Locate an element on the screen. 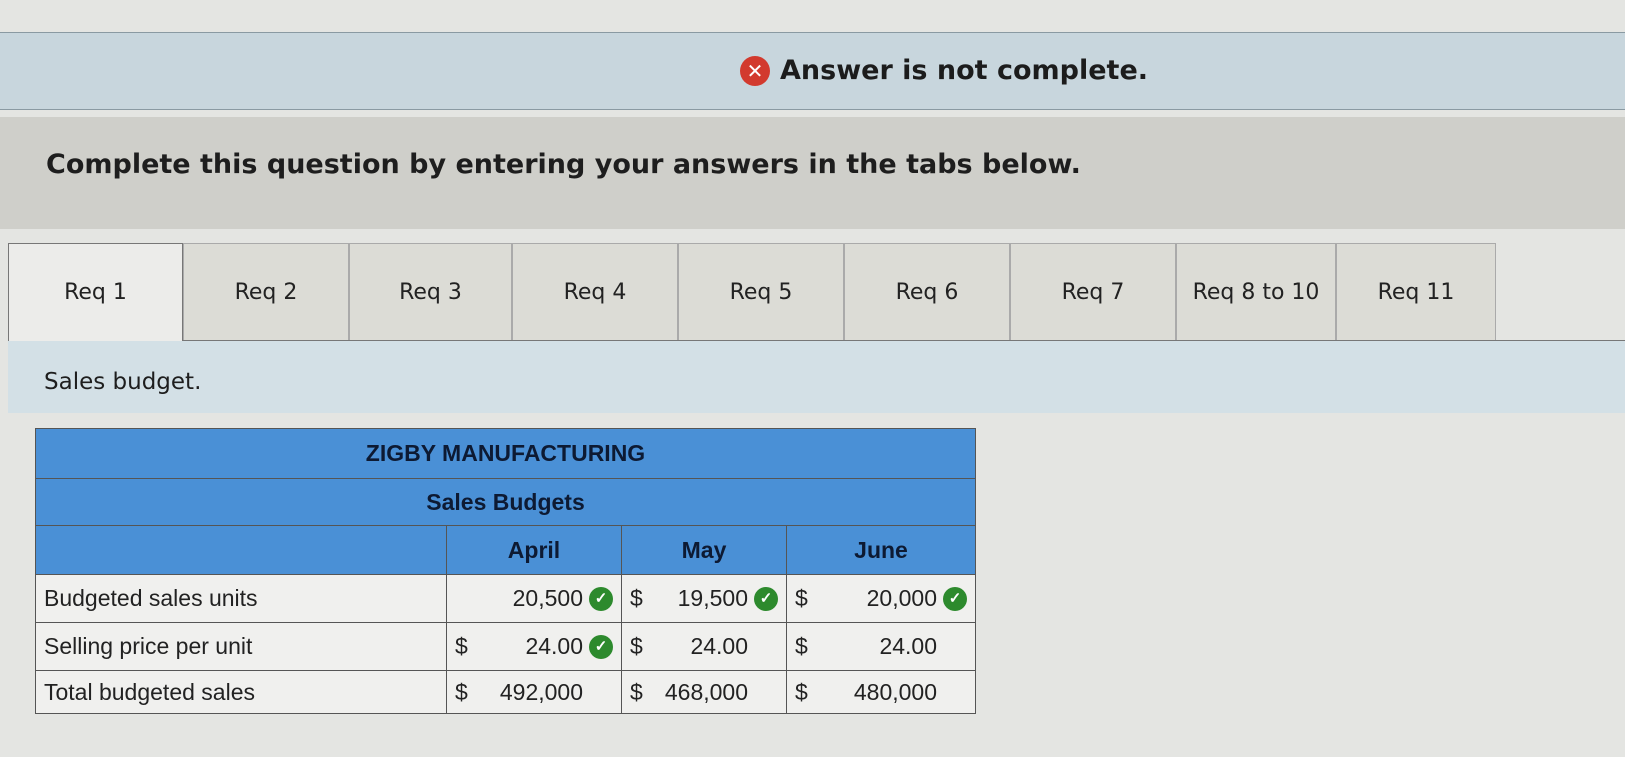 This screenshot has width=1625, height=757. row-label: Budgeted sales units is located at coordinates (241, 598).